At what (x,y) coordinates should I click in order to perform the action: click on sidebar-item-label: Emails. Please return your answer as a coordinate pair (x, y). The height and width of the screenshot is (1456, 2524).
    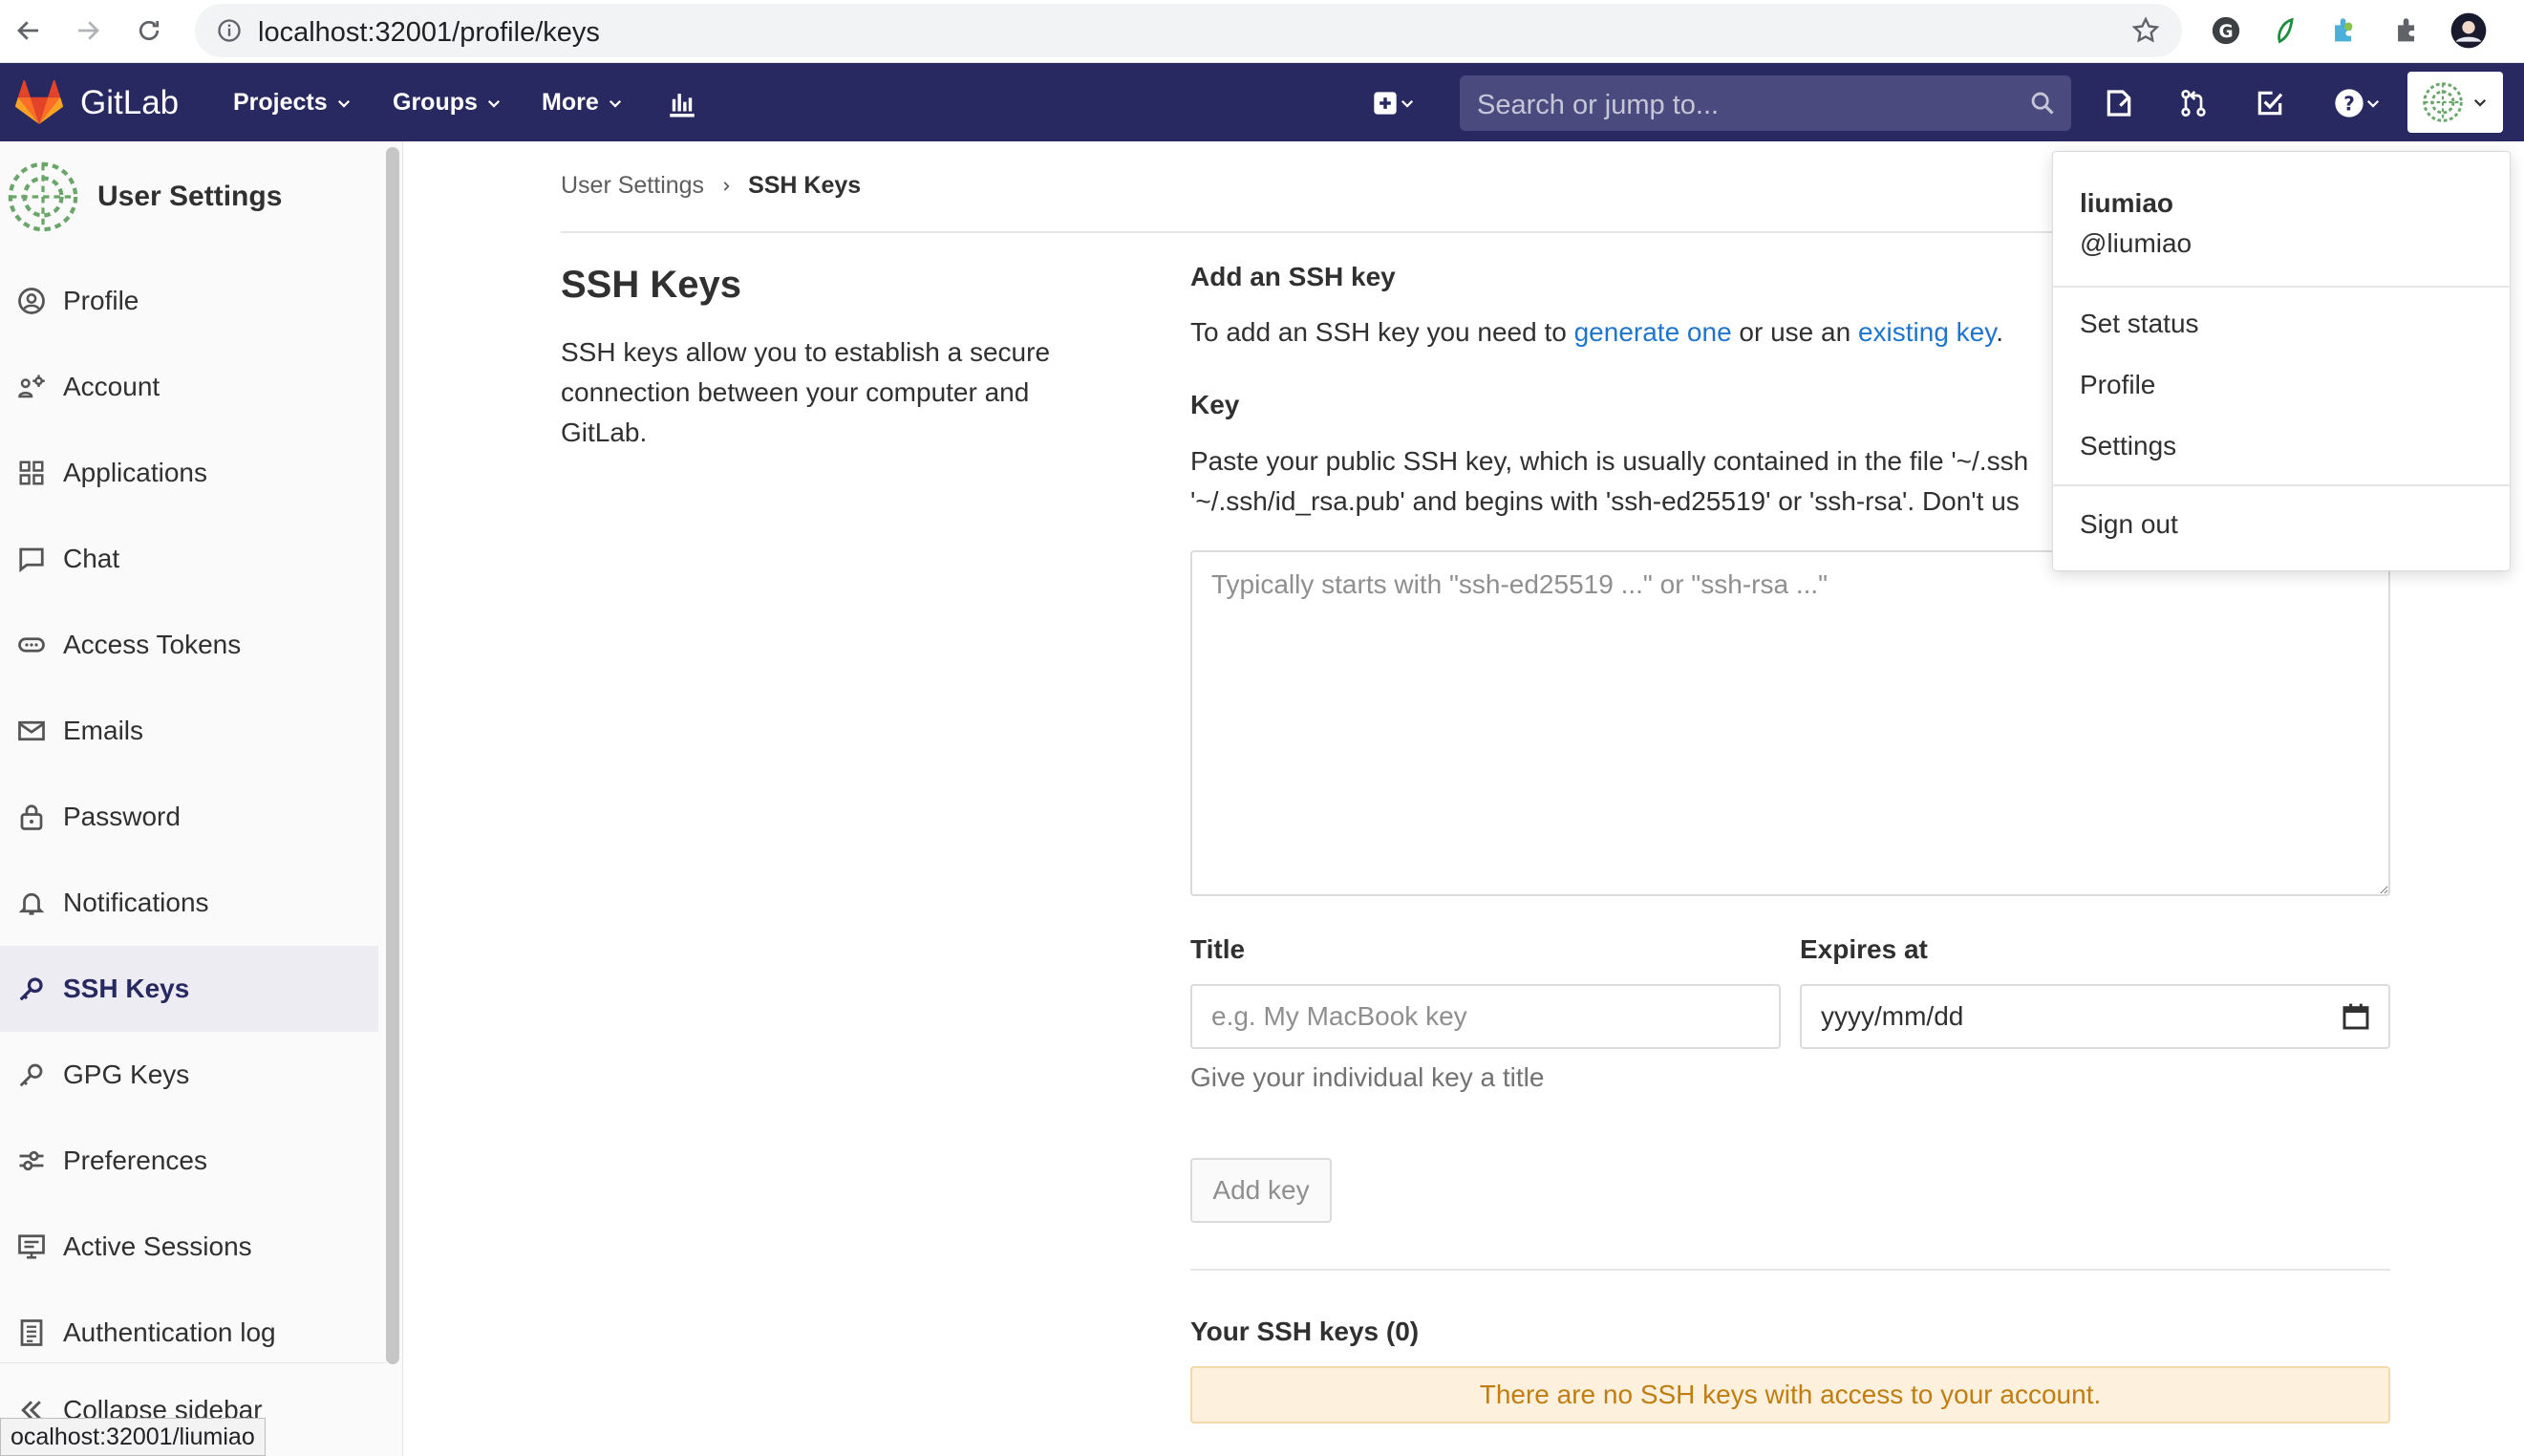
    Looking at the image, I should click on (103, 730).